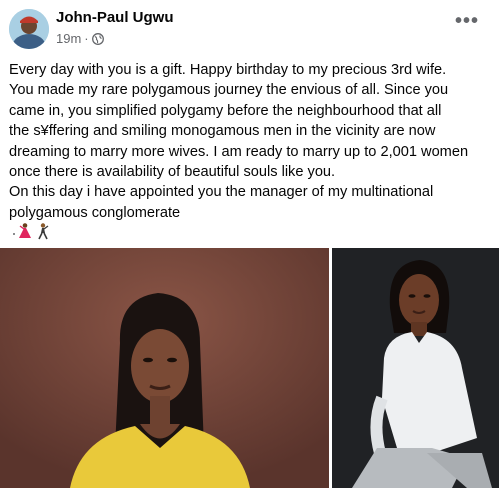 This screenshot has height=488, width=499. I want to click on dancing-woman-icon, so click(22, 230).